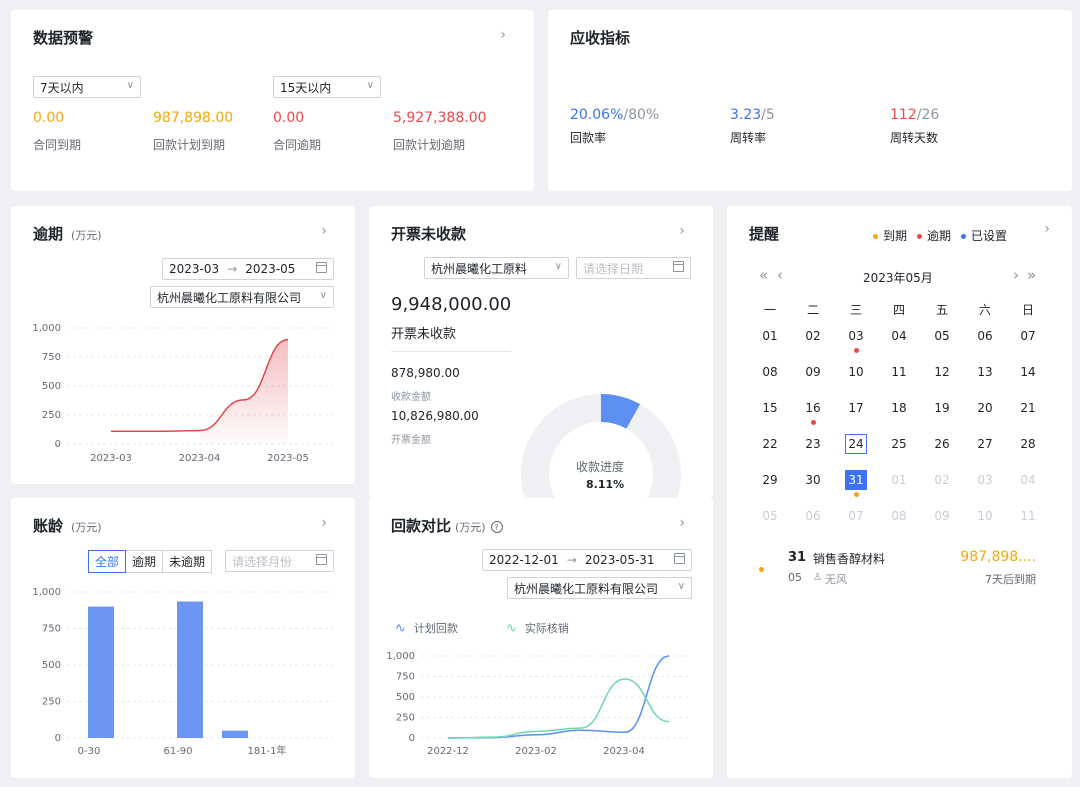 Image resolution: width=1080 pixels, height=787 pixels. Describe the element at coordinates (51, 386) in the screenshot. I see `y-tick-label: 500` at that location.